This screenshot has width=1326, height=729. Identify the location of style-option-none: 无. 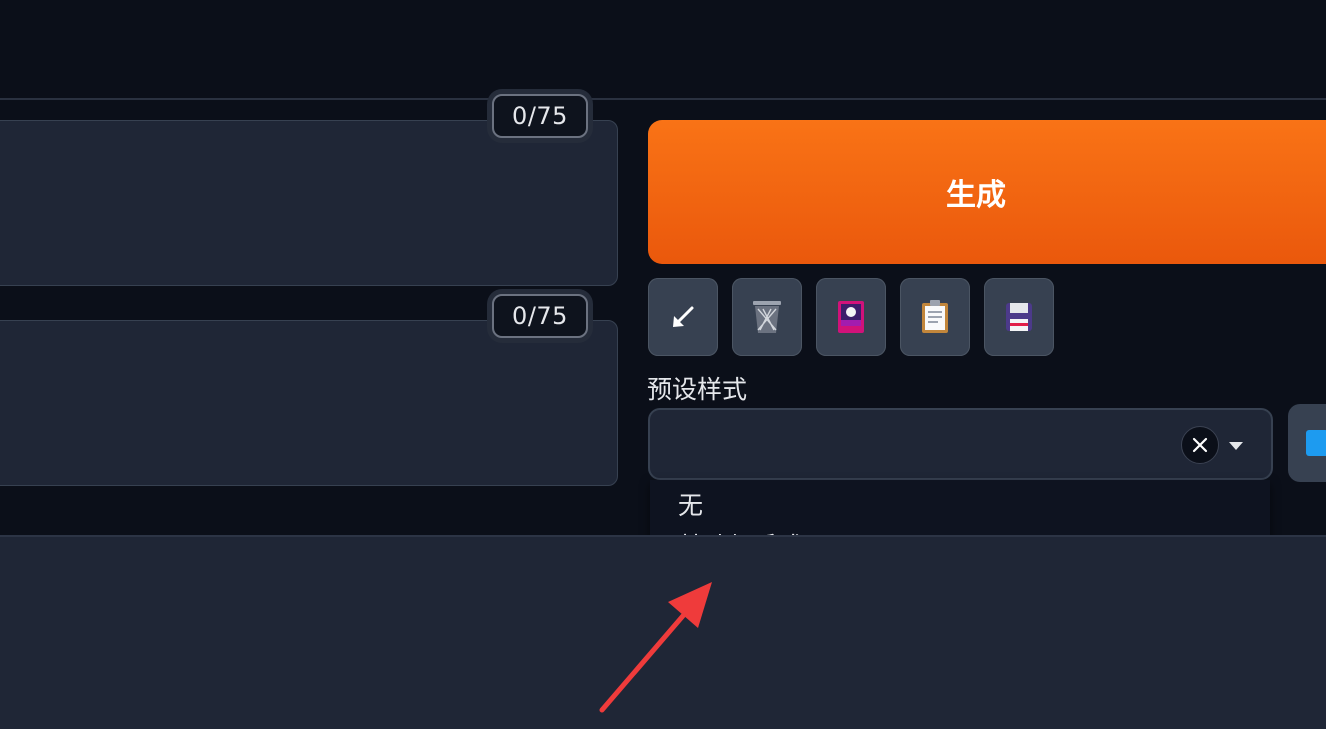
(690, 504).